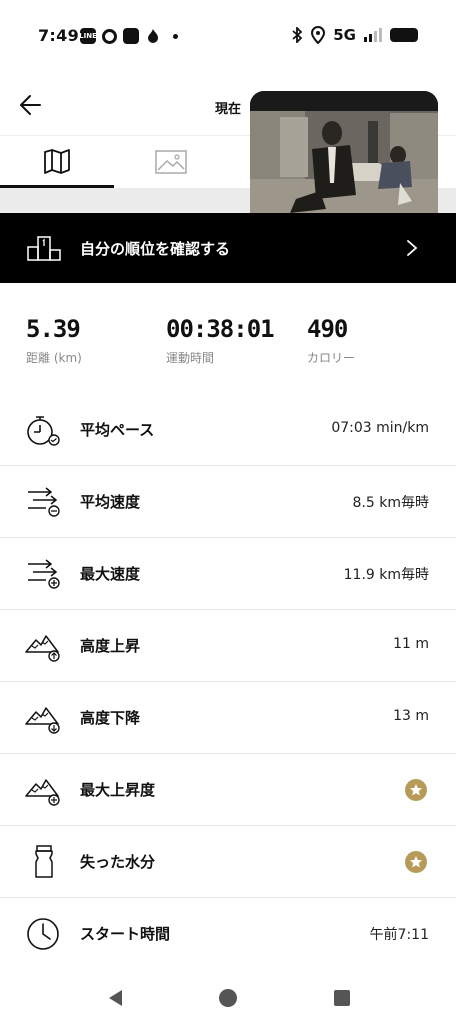  I want to click on metric-label: 失った水分, so click(118, 862).